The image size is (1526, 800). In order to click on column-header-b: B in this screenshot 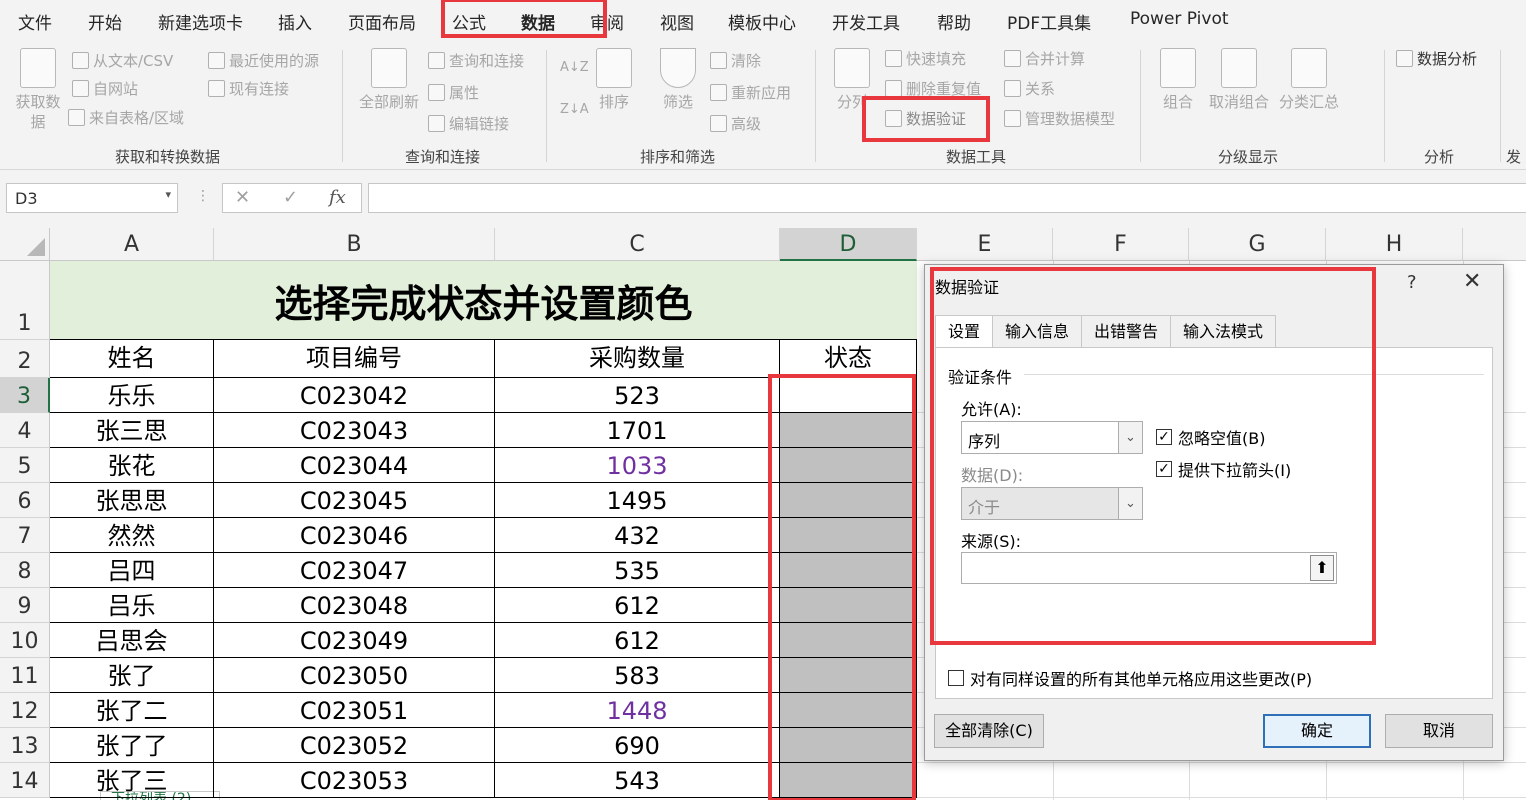, I will do `click(354, 244)`.